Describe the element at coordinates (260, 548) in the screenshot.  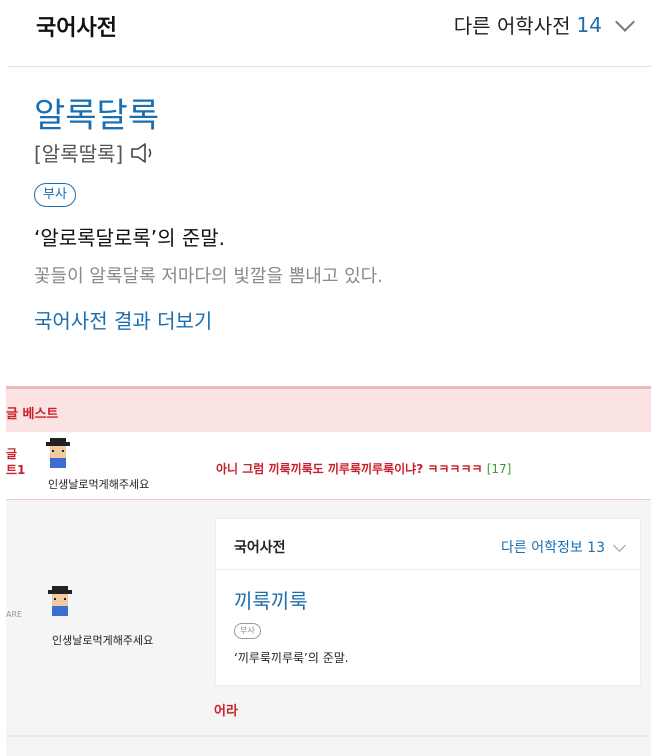
I see `embedded-dictionary-title: 국어사전` at that location.